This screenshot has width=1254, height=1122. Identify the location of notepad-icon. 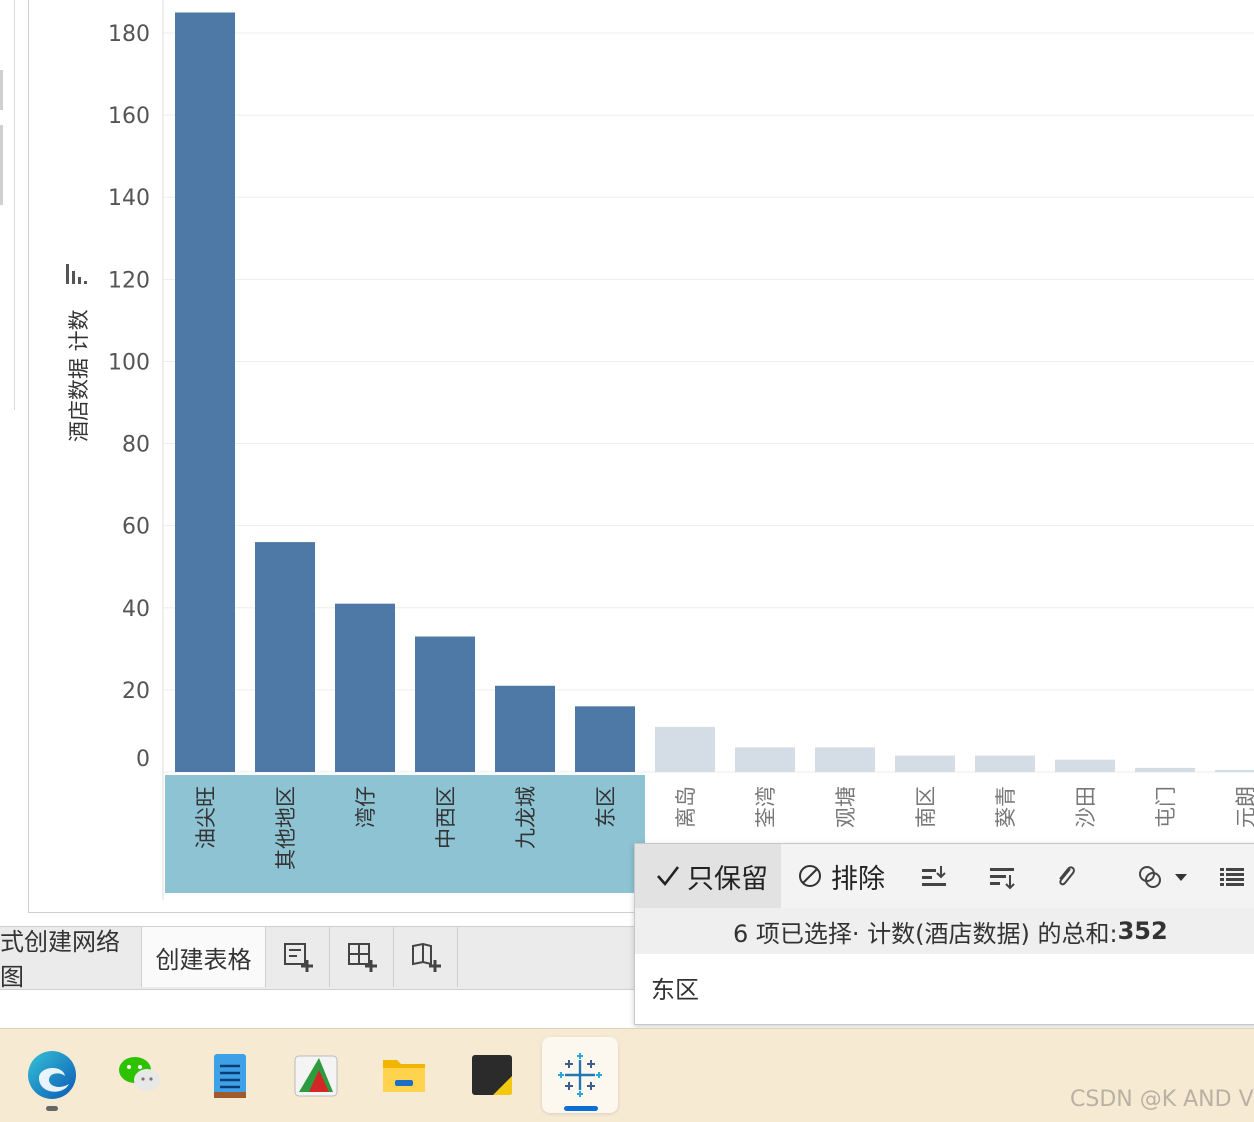
(230, 1075).